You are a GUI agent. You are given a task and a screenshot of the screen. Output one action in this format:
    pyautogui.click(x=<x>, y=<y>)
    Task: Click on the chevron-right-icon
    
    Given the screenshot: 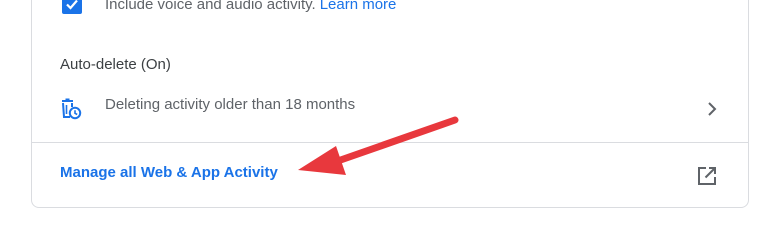 What is the action you would take?
    pyautogui.click(x=712, y=109)
    